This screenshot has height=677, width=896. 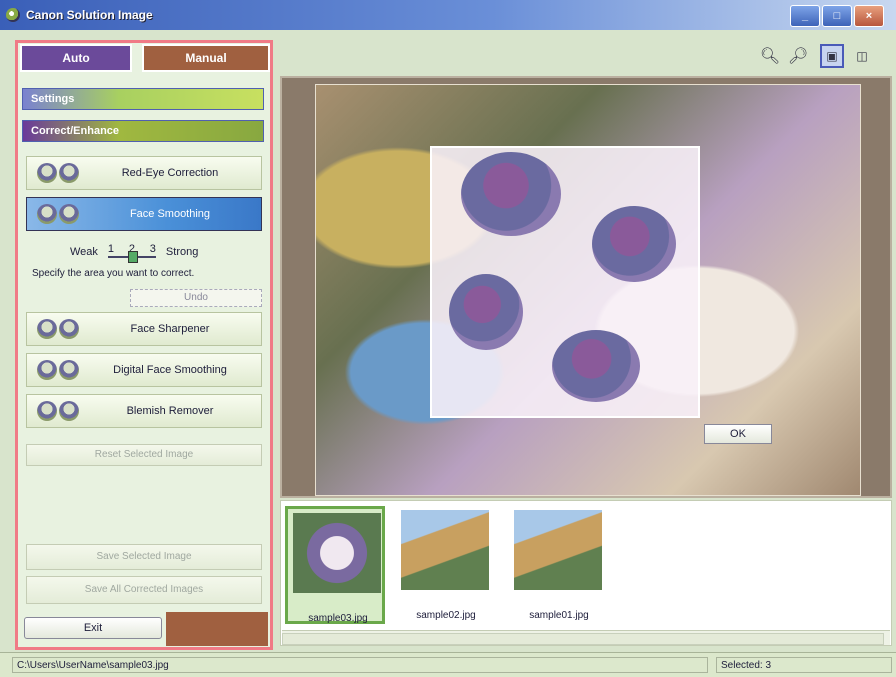 What do you see at coordinates (84, 252) in the screenshot?
I see `weak-label: Weak` at bounding box center [84, 252].